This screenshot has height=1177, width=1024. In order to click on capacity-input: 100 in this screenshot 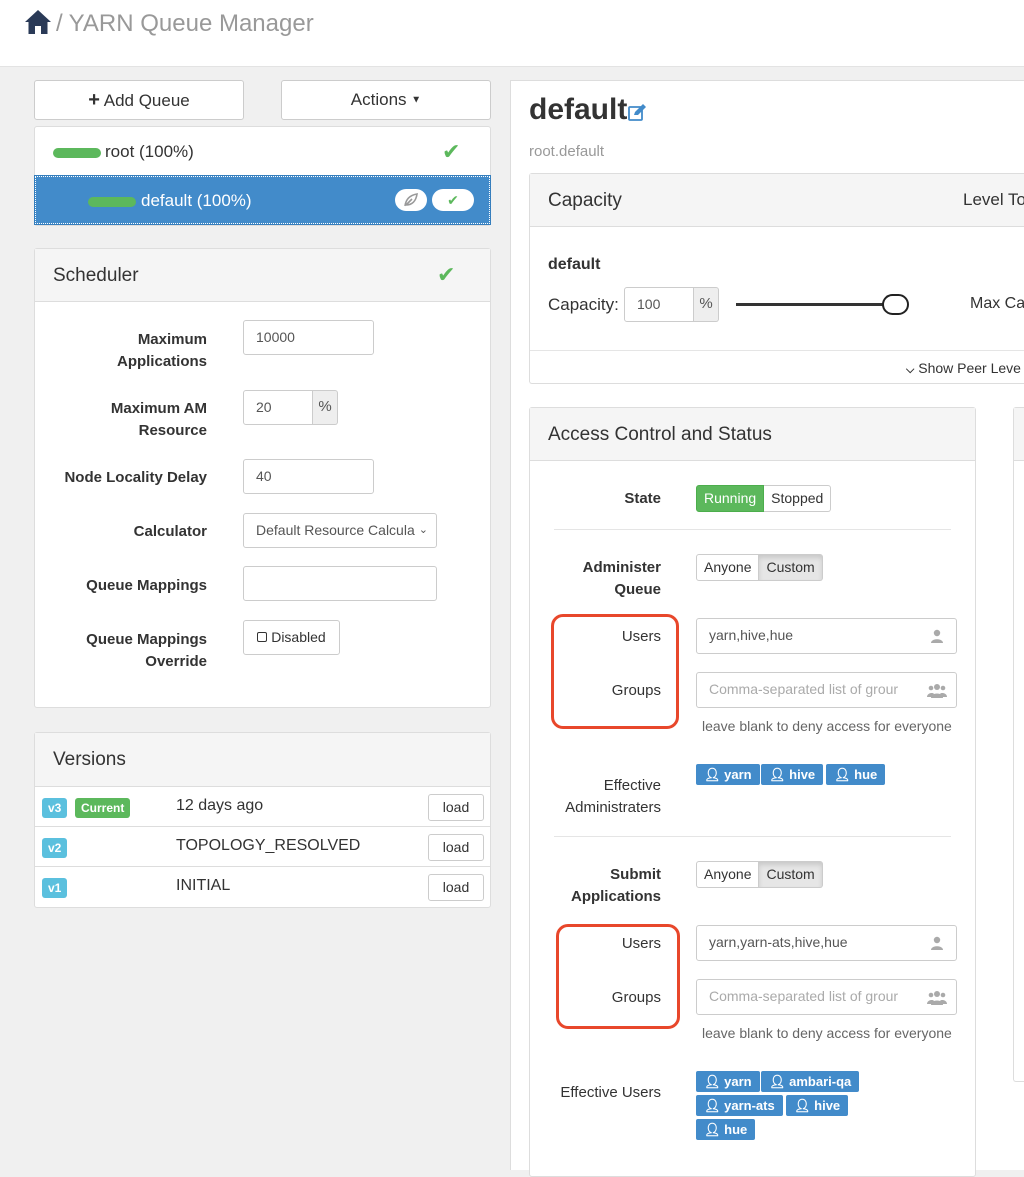, I will do `click(659, 304)`.